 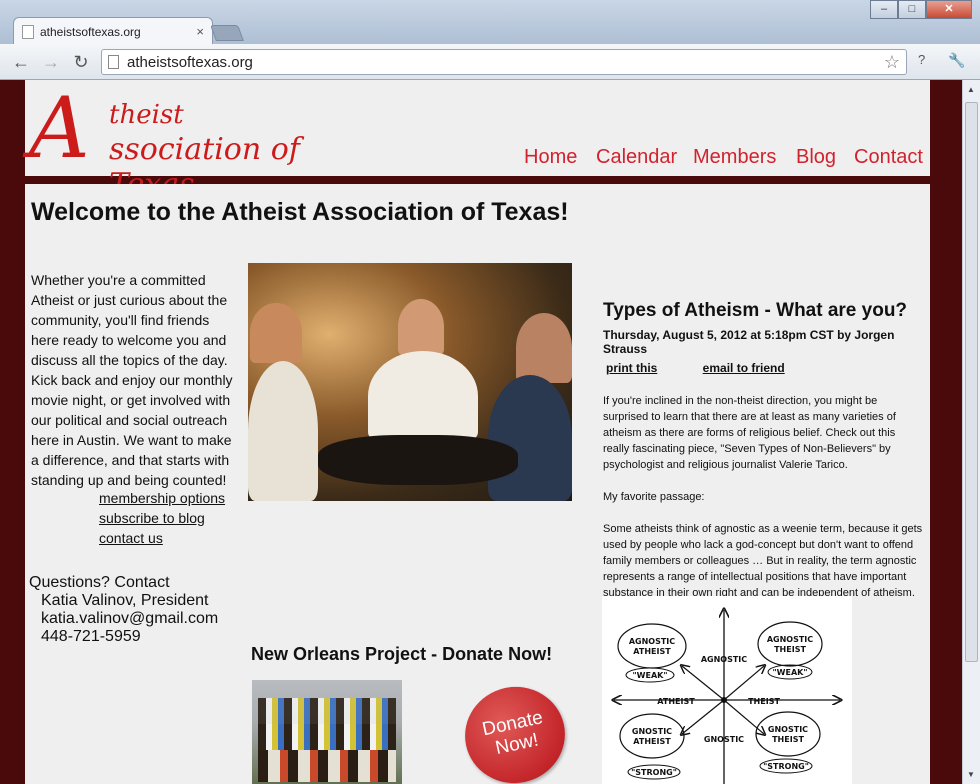 What do you see at coordinates (227, 33) in the screenshot?
I see `new-tab-button` at bounding box center [227, 33].